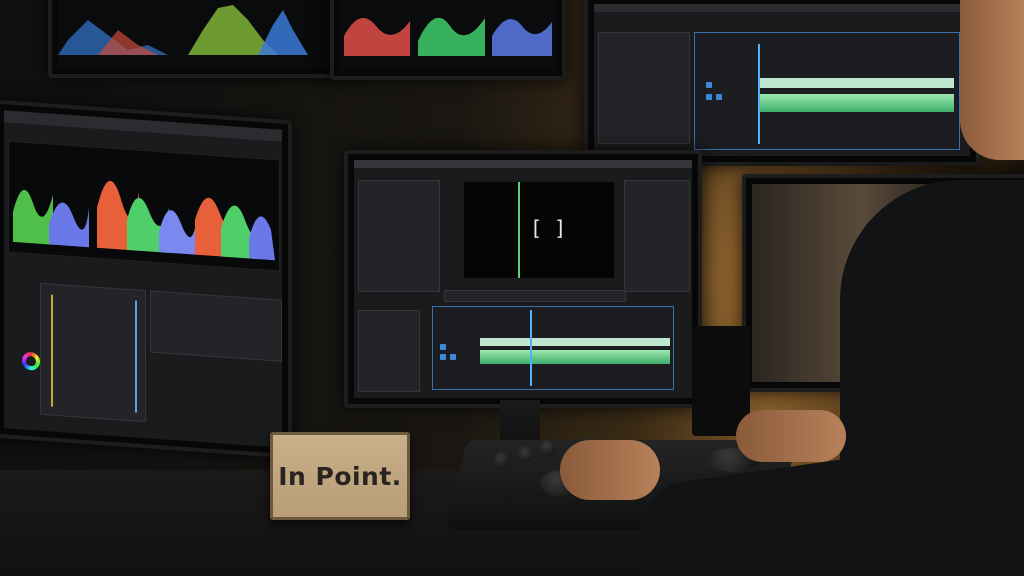 This screenshot has height=576, width=1024. What do you see at coordinates (791, 436) in the screenshot?
I see `editor-person-right-hand` at bounding box center [791, 436].